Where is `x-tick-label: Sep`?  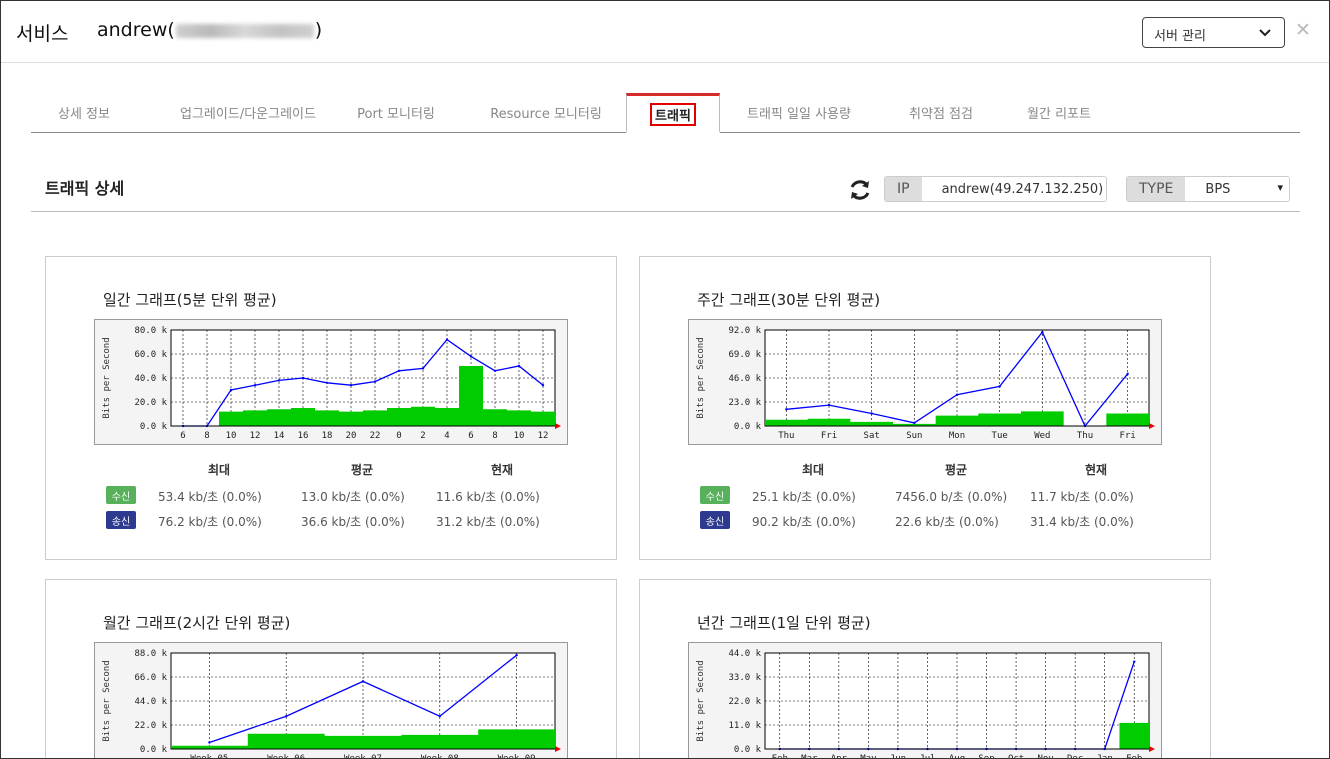
x-tick-label: Sep is located at coordinates (986, 756).